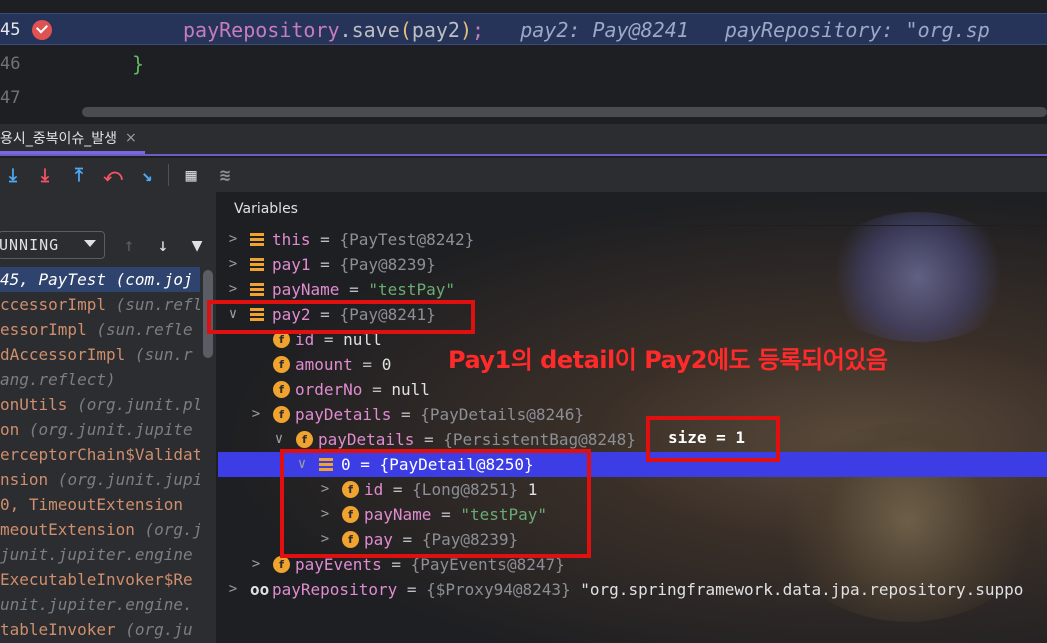 This screenshot has width=1047, height=643. Describe the element at coordinates (668, 360) in the screenshot. I see `annotation-note: Pay1의 detail이 Pay2에도 등록되어있음` at that location.